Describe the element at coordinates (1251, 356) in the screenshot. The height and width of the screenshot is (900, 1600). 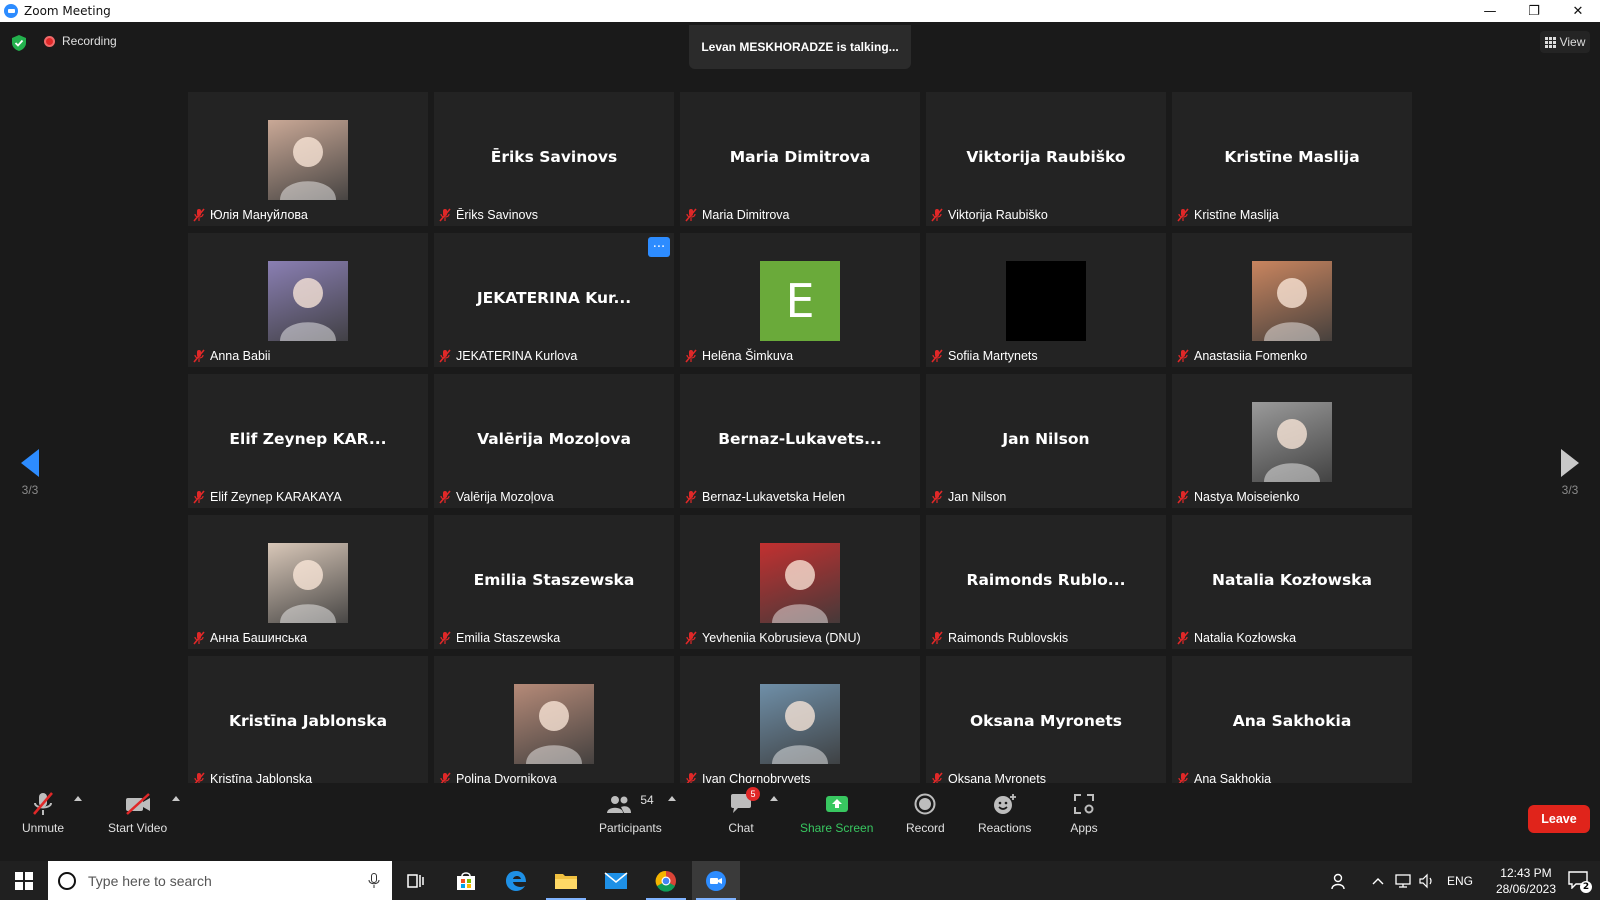
I see `participant-name: Anastasiia Fomenko` at that location.